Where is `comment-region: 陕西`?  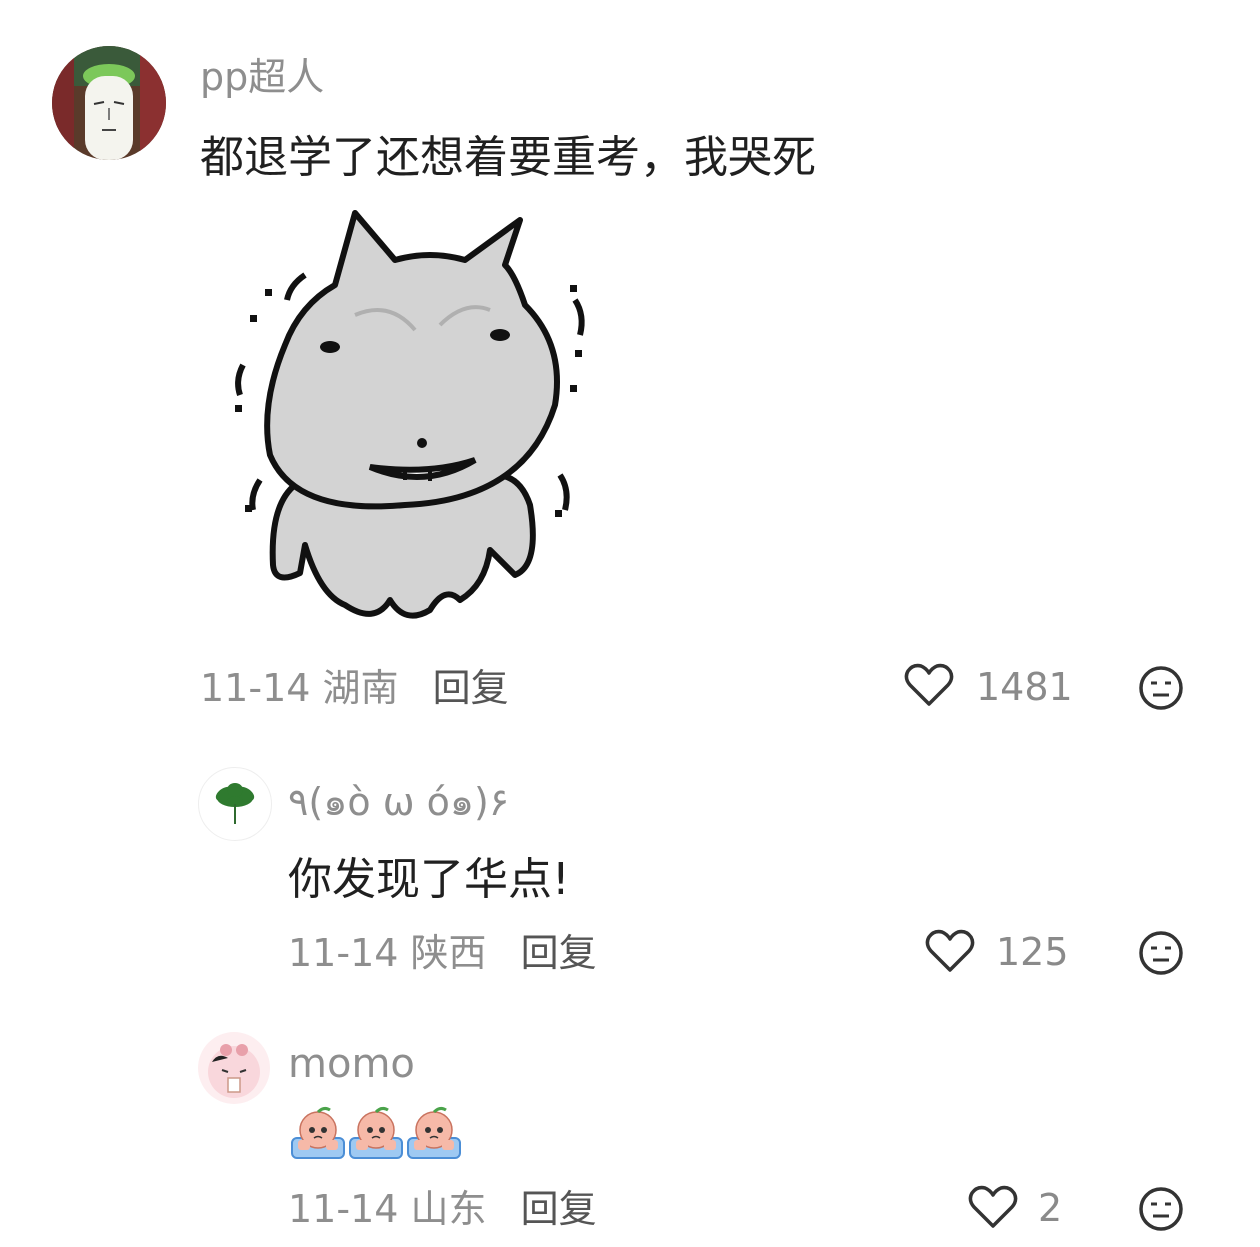
comment-region: 陕西 is located at coordinates (448, 953).